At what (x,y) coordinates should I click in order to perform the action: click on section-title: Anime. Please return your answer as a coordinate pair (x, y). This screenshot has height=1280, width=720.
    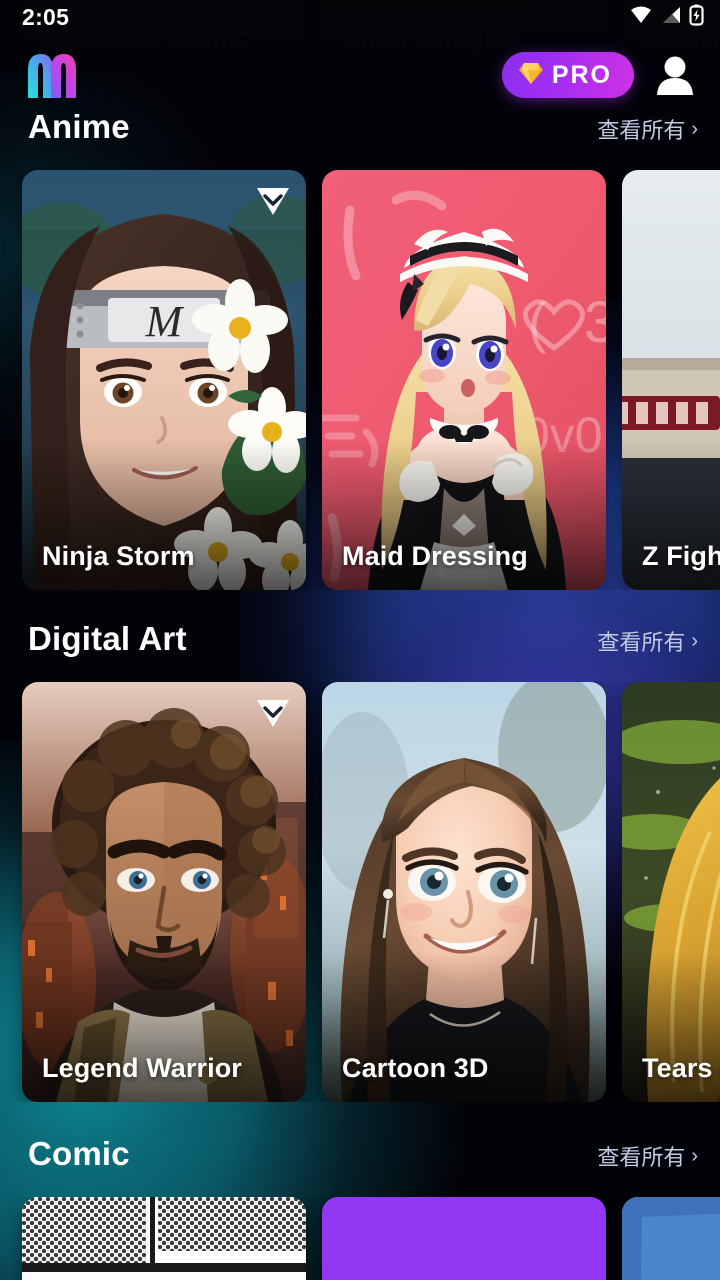
    Looking at the image, I should click on (79, 126).